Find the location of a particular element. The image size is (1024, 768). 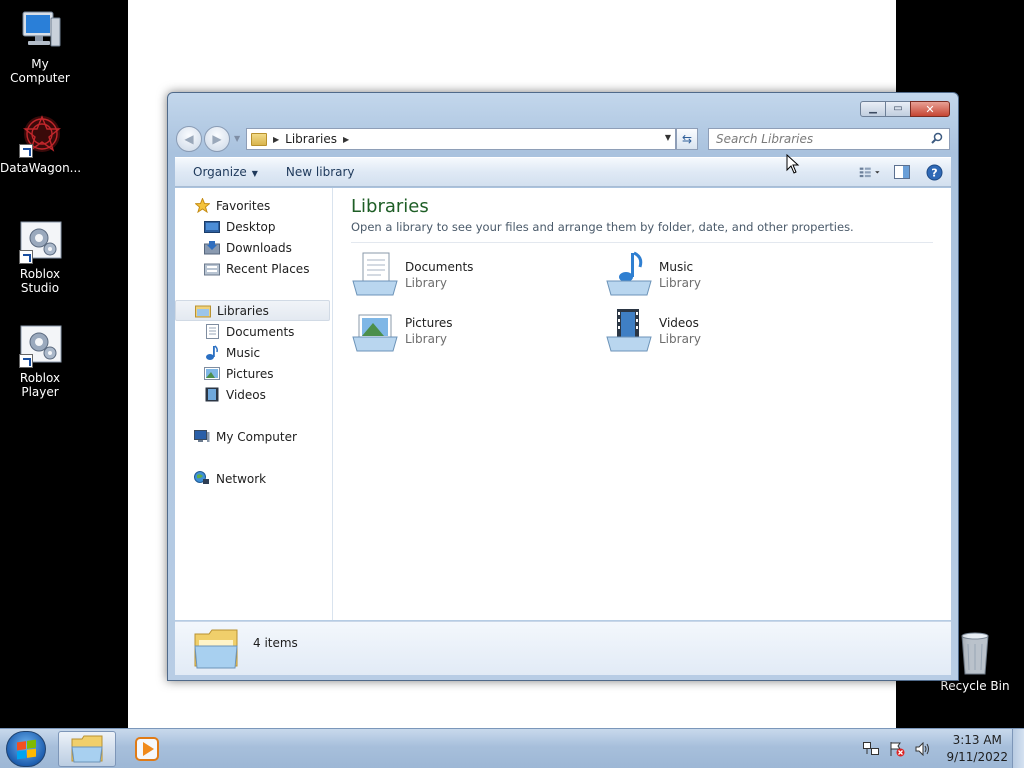

breadcrumb-libraries: Libraries is located at coordinates (311, 139).